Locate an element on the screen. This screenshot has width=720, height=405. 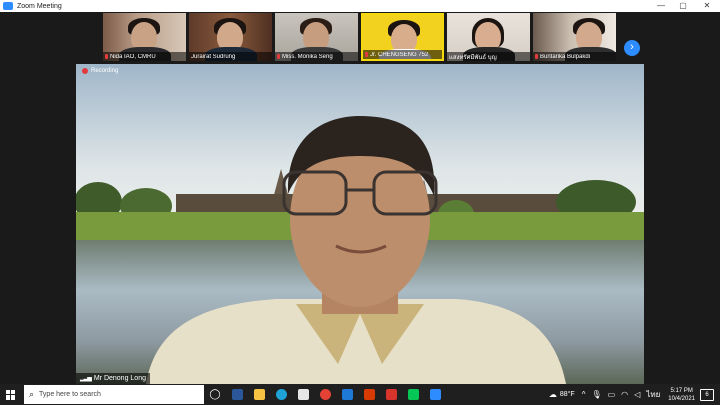
next-page-icon: › is located at coordinates (632, 48).